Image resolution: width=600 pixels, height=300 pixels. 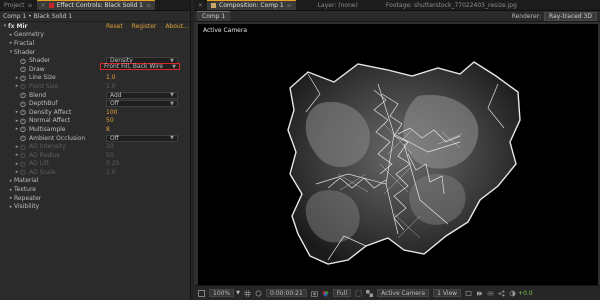 I want to click on camera-icon, so click(x=314, y=293).